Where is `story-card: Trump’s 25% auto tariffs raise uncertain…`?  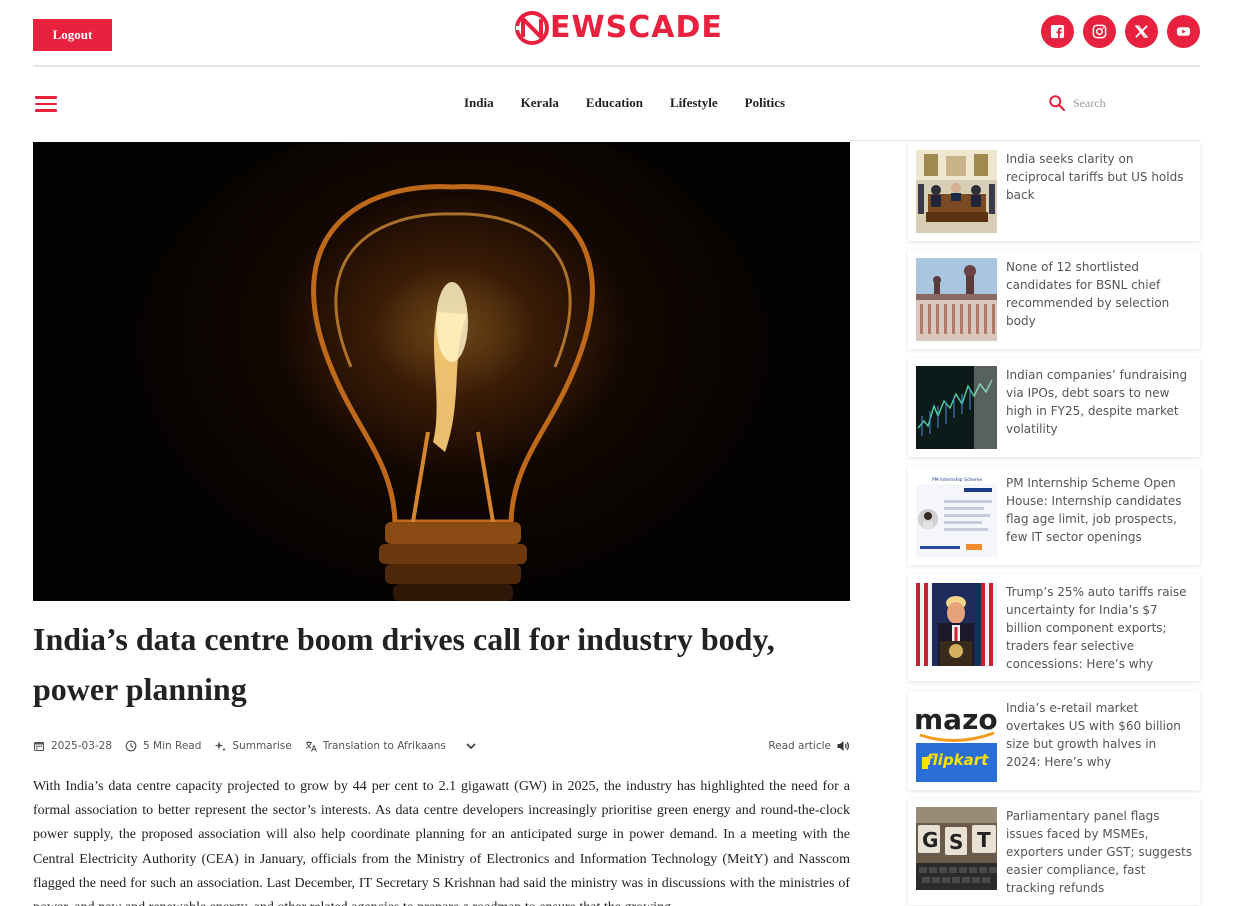
story-card: Trump’s 25% auto tariffs raise uncertain… is located at coordinates (1054, 628).